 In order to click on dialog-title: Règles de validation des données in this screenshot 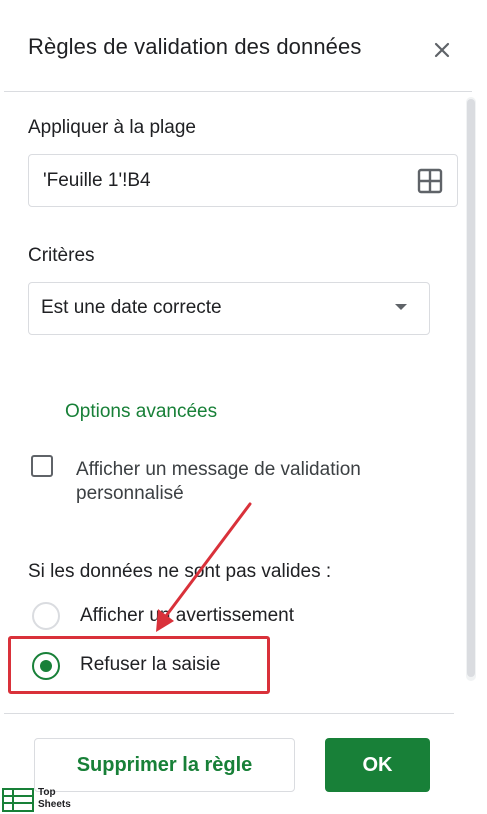, I will do `click(195, 46)`.